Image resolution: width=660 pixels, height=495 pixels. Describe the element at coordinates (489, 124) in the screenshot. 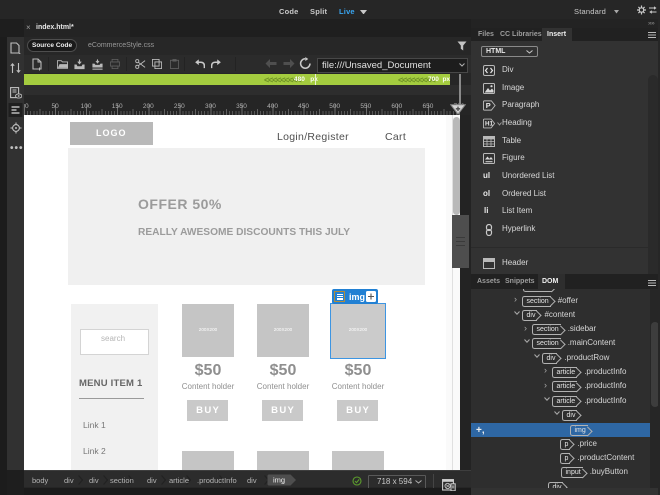

I see `svg-text: H1` at that location.